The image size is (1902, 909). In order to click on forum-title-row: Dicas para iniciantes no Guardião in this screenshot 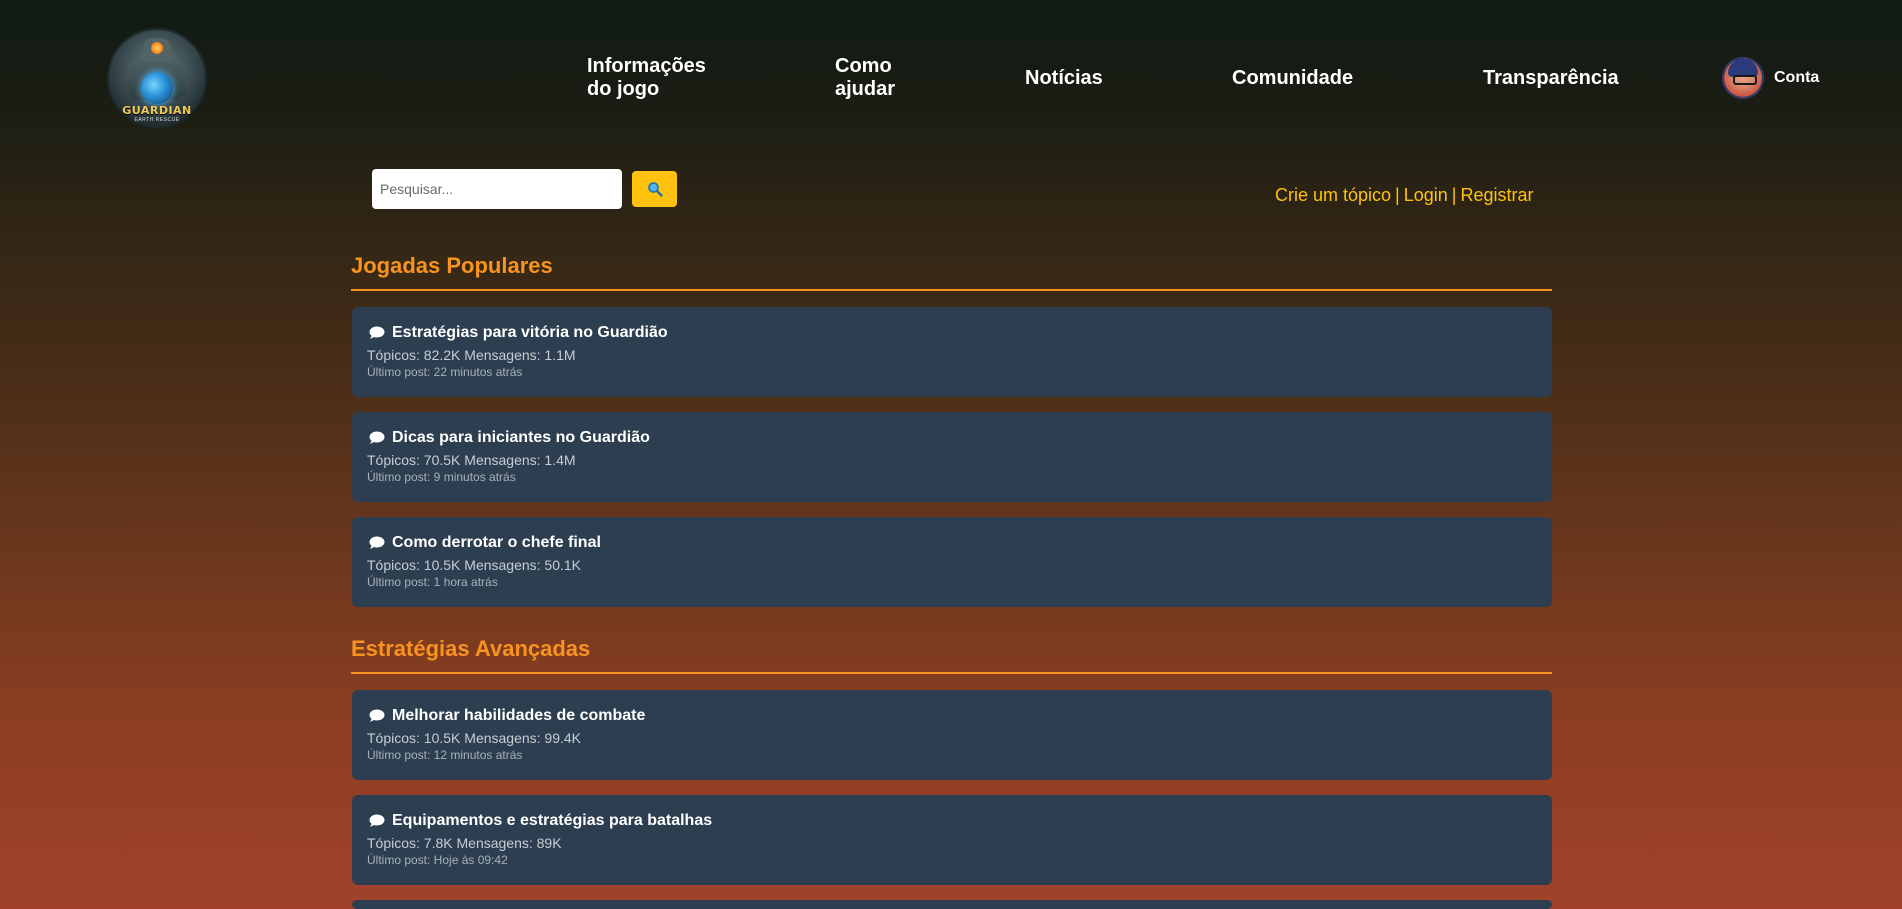, I will do `click(952, 438)`.